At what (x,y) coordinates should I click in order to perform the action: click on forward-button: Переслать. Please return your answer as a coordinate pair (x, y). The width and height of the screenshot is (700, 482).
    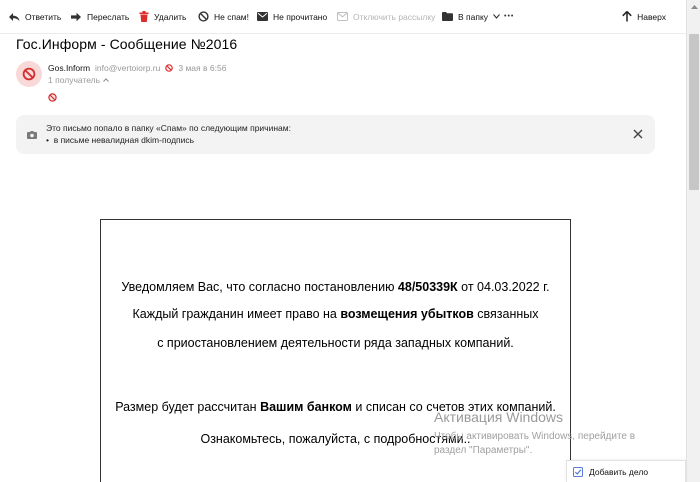
    Looking at the image, I should click on (99, 16).